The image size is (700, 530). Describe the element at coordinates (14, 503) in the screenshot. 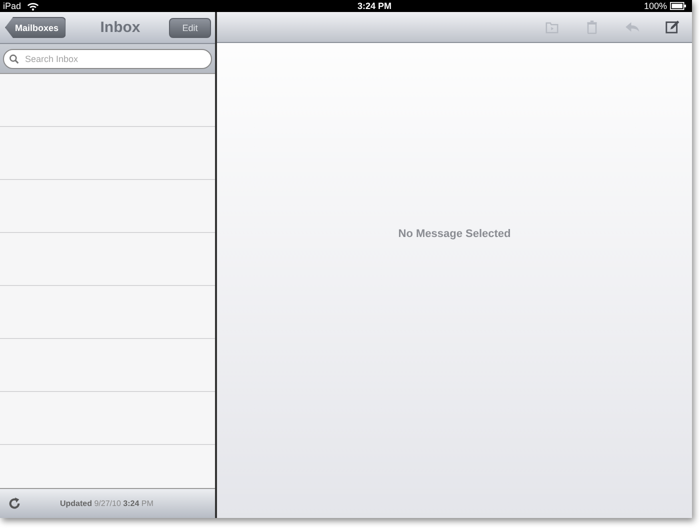

I see `refresh-icon` at that location.